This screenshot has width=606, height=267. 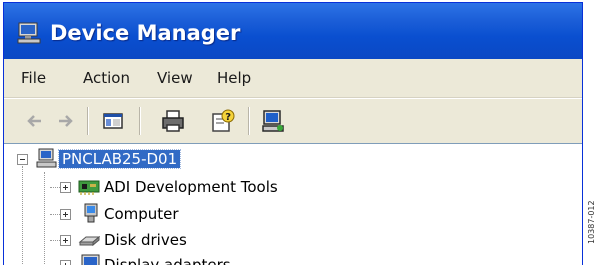 What do you see at coordinates (223, 121) in the screenshot?
I see `help-properties-icon: ?` at bounding box center [223, 121].